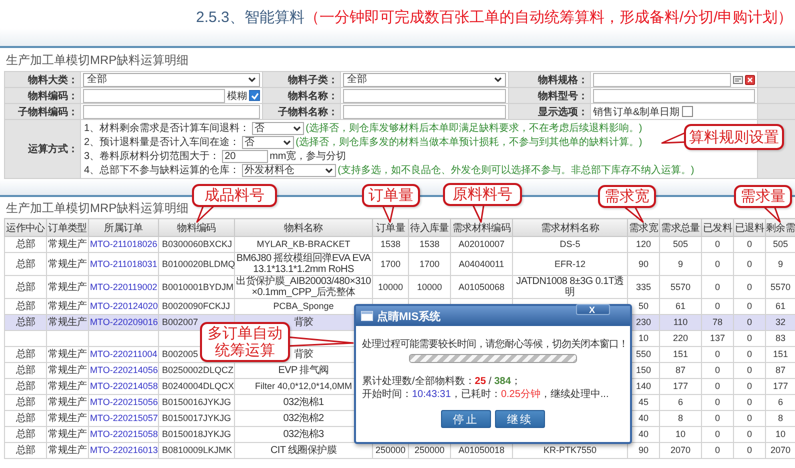  What do you see at coordinates (196, 434) in the screenshot?
I see `table-cell: B0150018JYKJG` at bounding box center [196, 434].